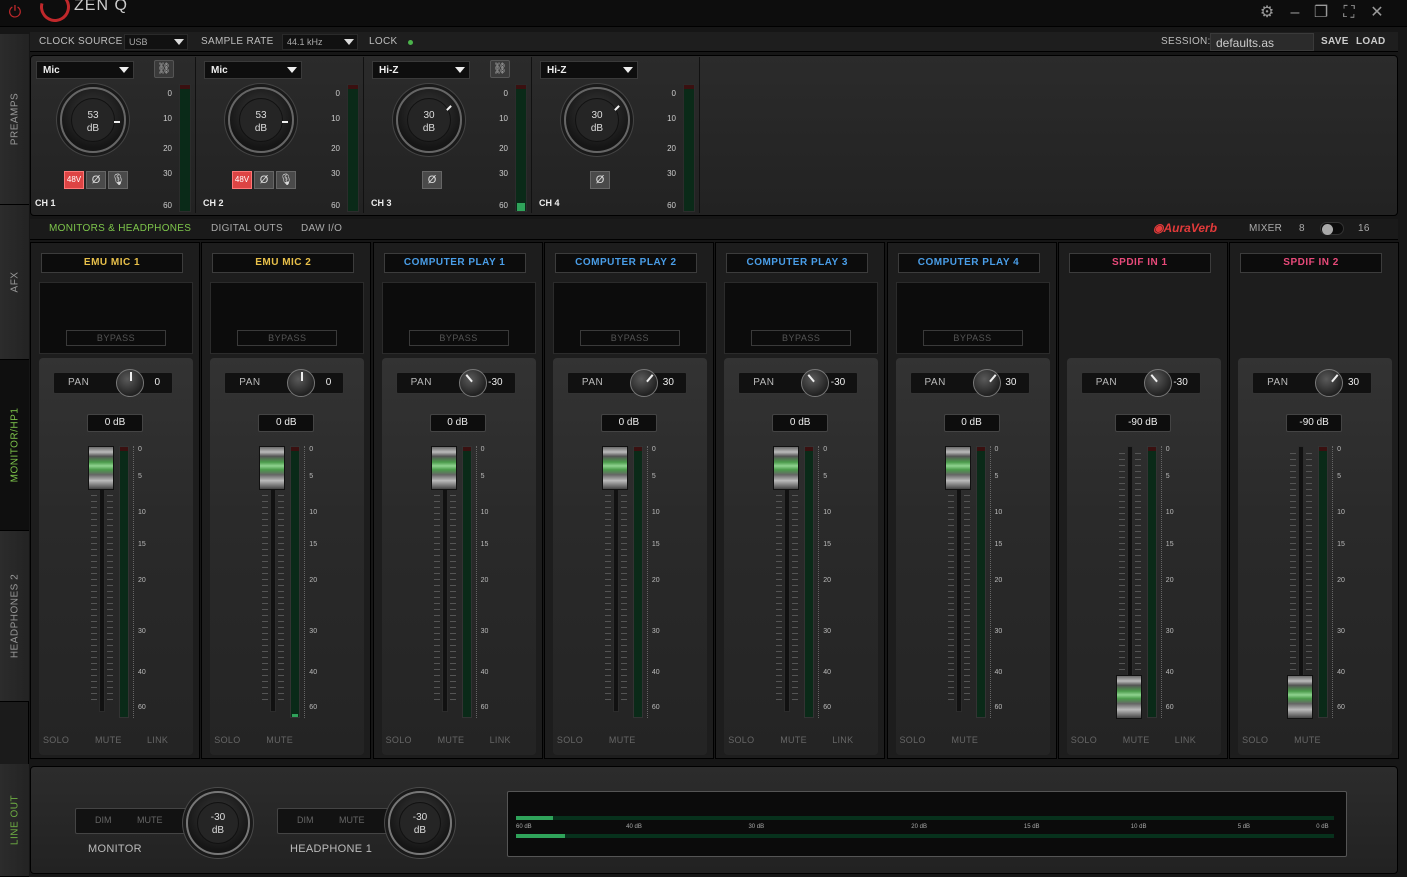  Describe the element at coordinates (1332, 228) in the screenshot. I see `mixer-size-toggle` at that location.